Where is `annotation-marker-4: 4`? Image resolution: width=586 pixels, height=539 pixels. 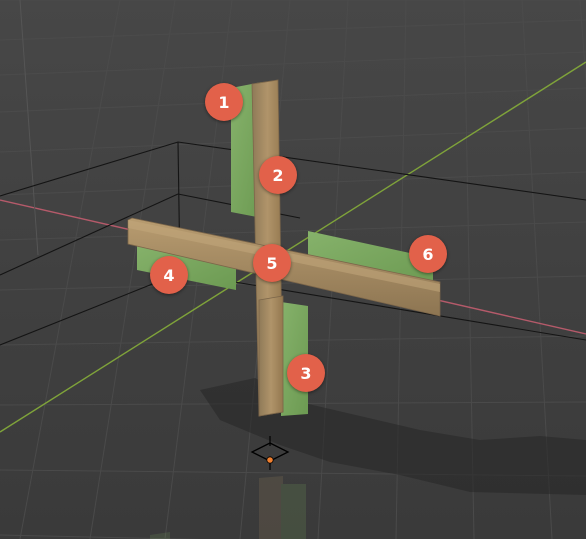
annotation-marker-4: 4 is located at coordinates (169, 275).